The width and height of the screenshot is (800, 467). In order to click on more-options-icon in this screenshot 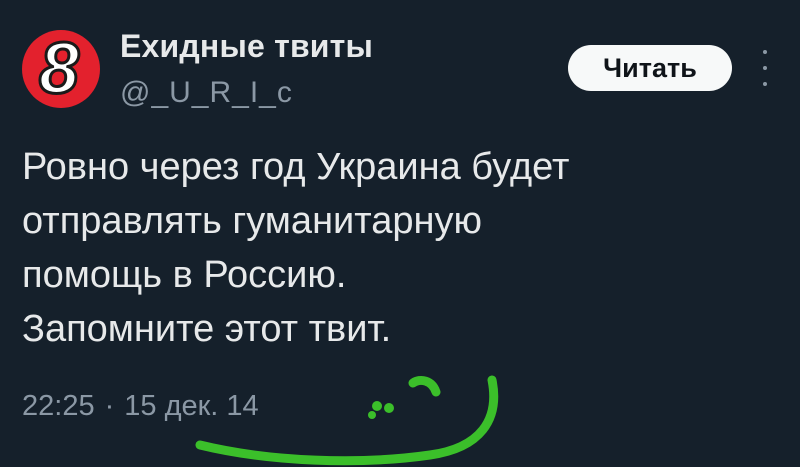, I will do `click(765, 68)`.